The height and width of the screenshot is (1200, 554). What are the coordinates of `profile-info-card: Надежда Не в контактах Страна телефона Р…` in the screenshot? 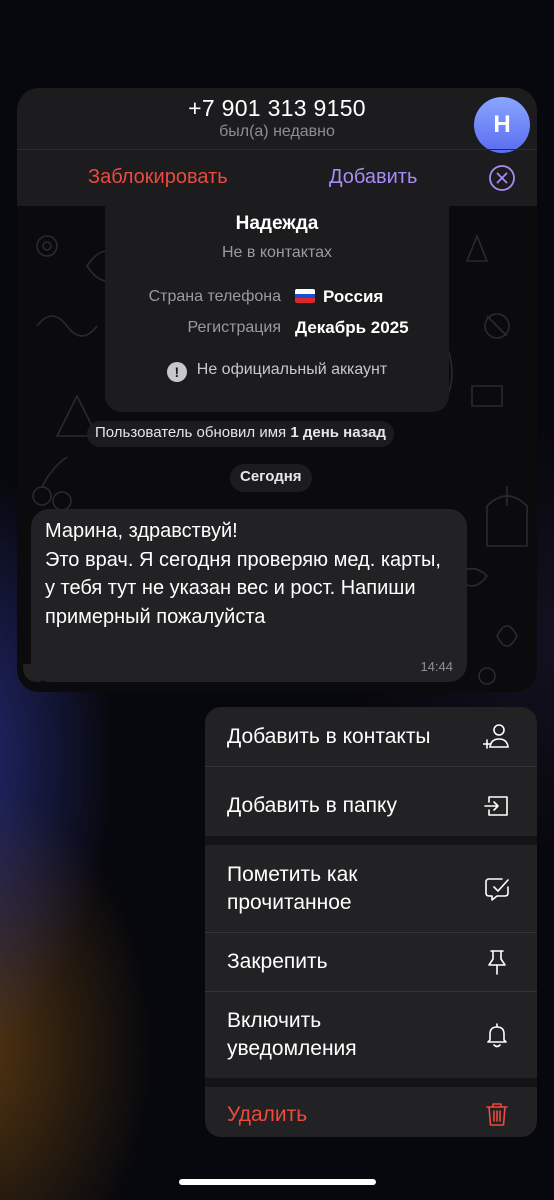 It's located at (277, 309).